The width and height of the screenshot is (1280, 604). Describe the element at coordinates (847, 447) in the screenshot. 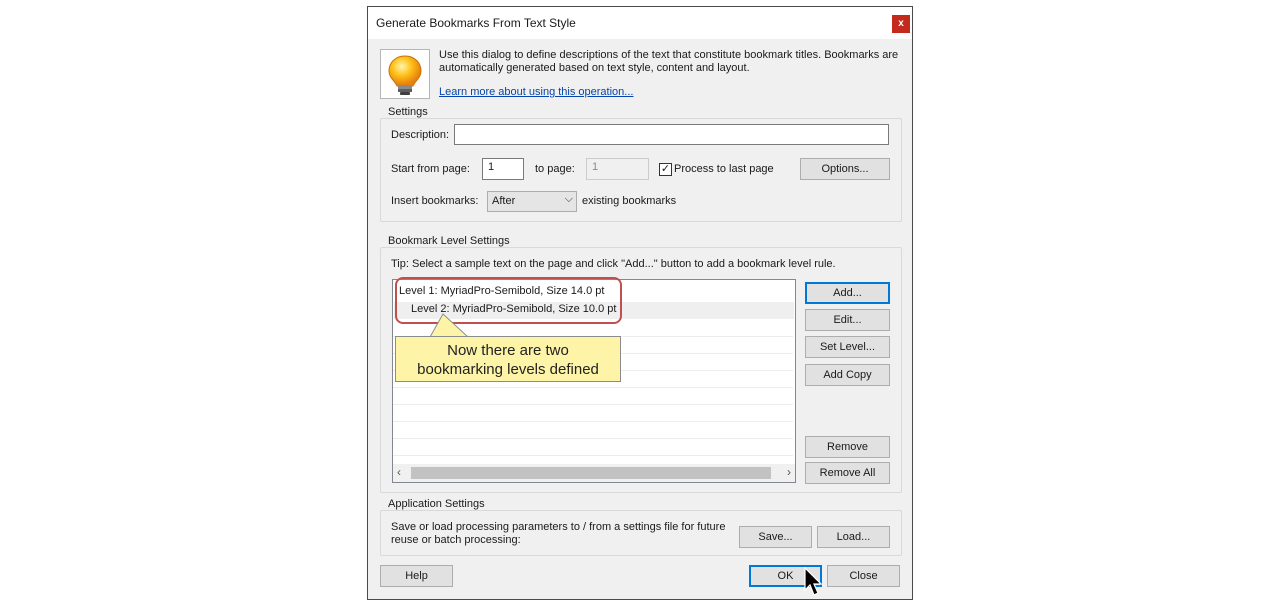

I see `remove-level-button: Remove` at that location.